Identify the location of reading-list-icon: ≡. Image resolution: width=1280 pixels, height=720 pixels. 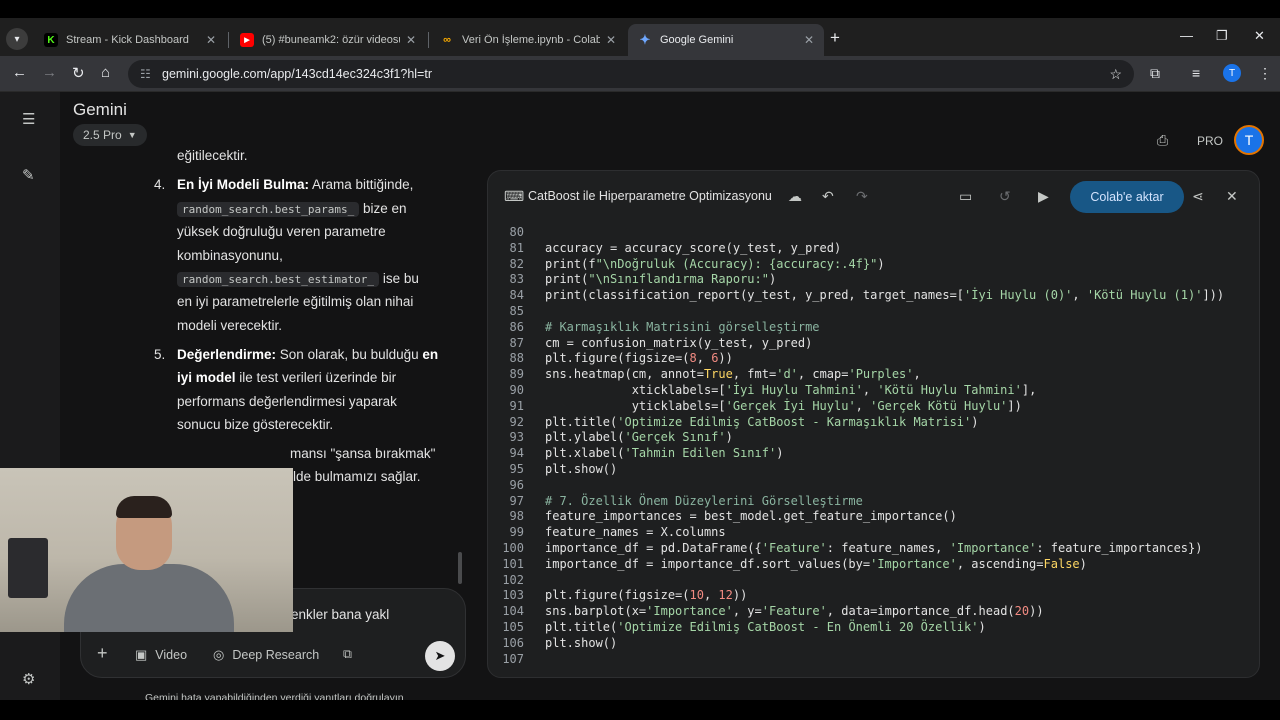
(1196, 73).